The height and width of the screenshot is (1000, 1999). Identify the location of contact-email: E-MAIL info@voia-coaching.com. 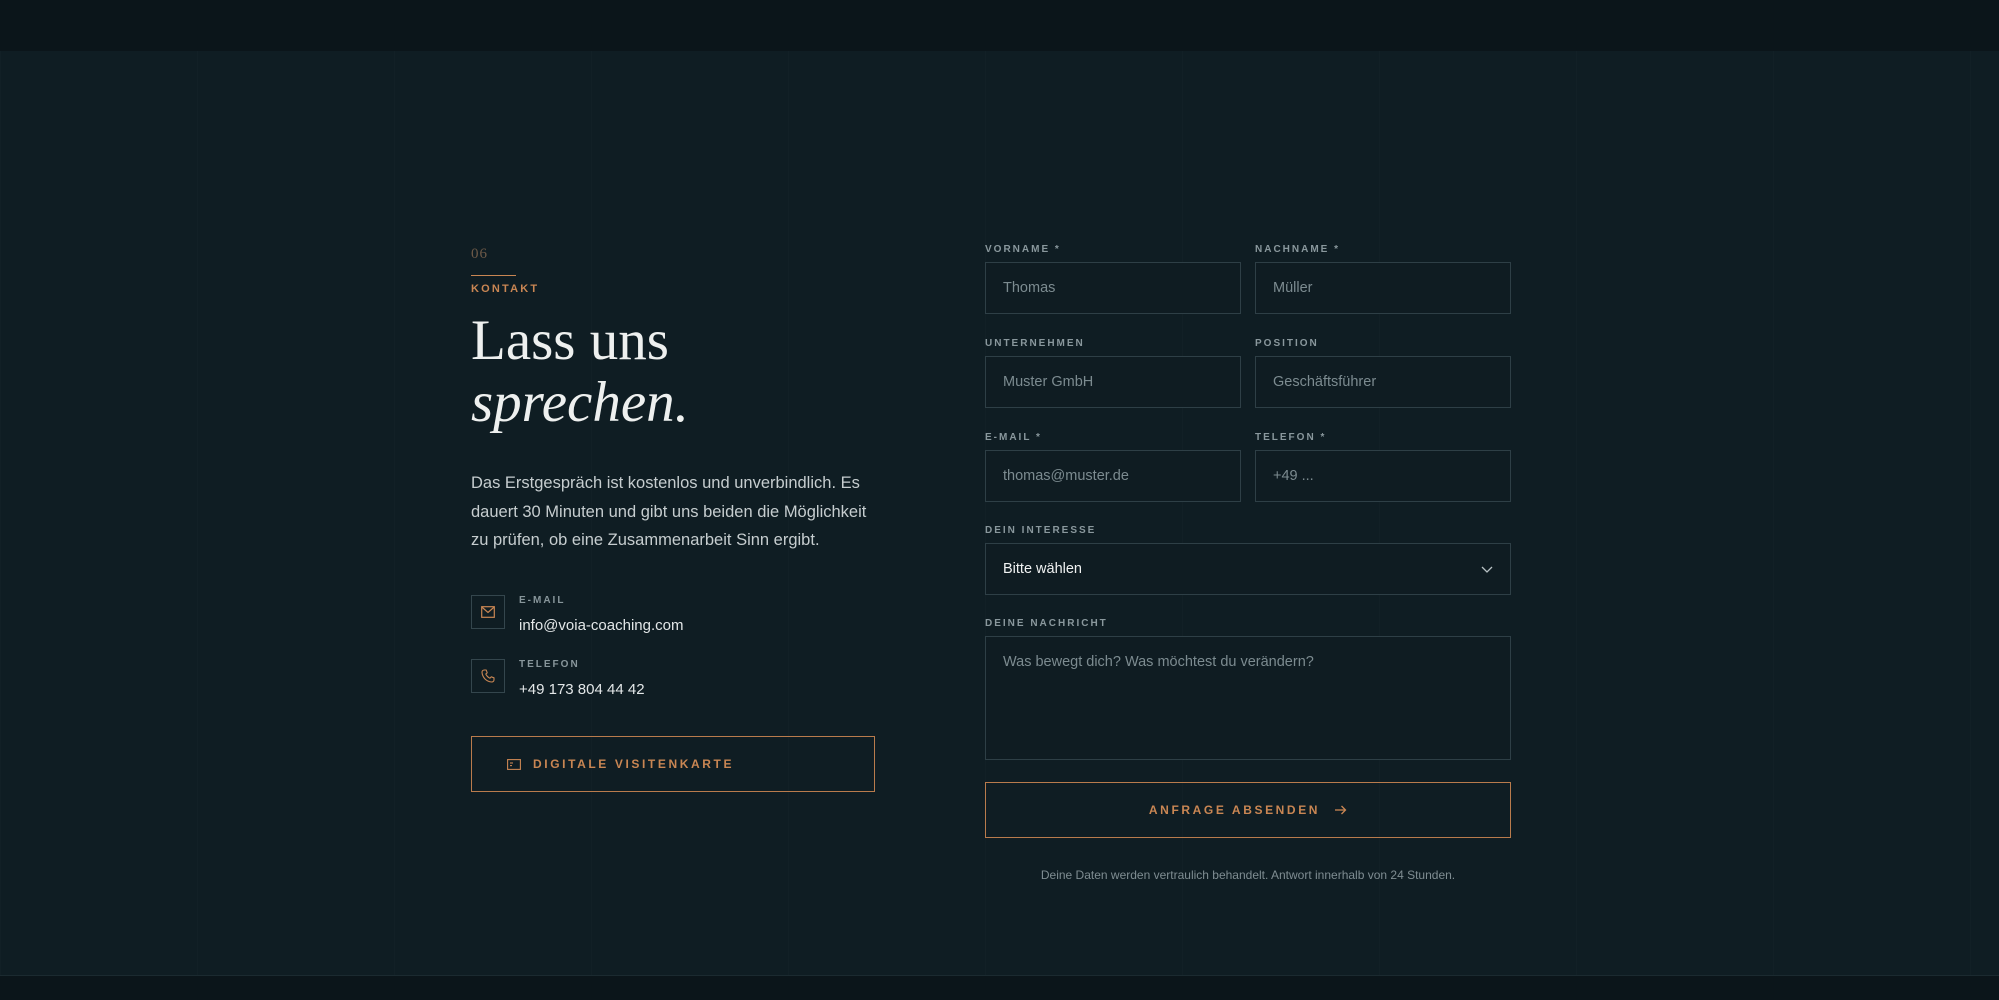
(676, 614).